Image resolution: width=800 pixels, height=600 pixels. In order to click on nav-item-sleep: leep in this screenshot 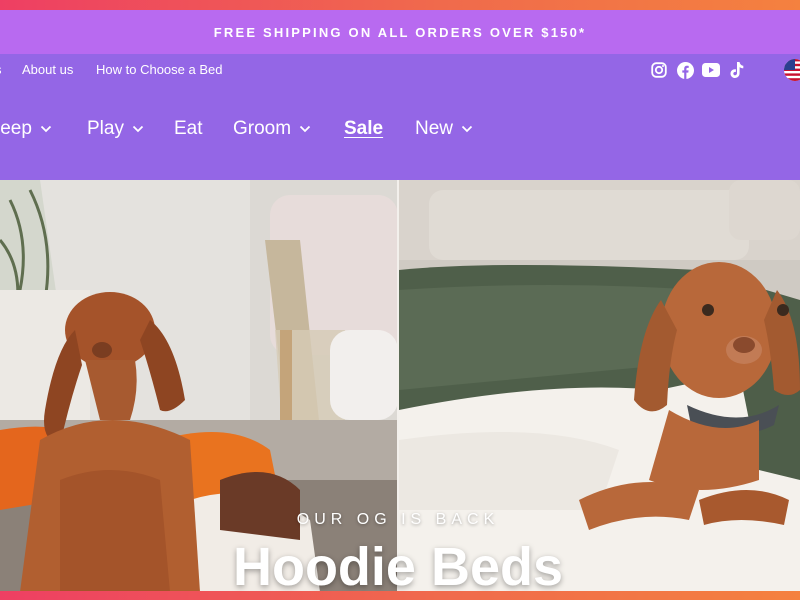, I will do `click(26, 129)`.